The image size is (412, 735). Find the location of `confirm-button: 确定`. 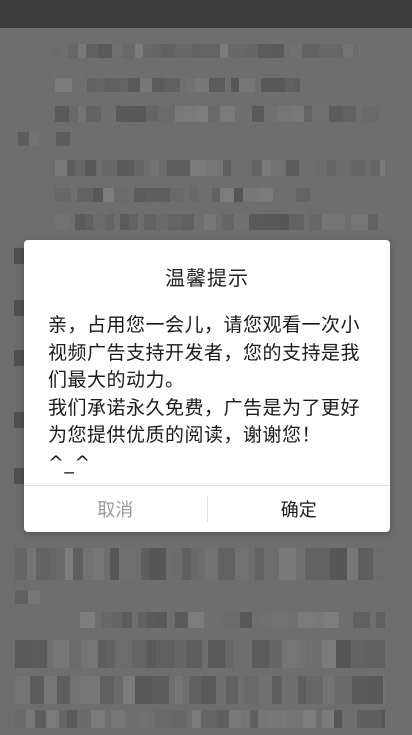

confirm-button: 确定 is located at coordinates (299, 509).